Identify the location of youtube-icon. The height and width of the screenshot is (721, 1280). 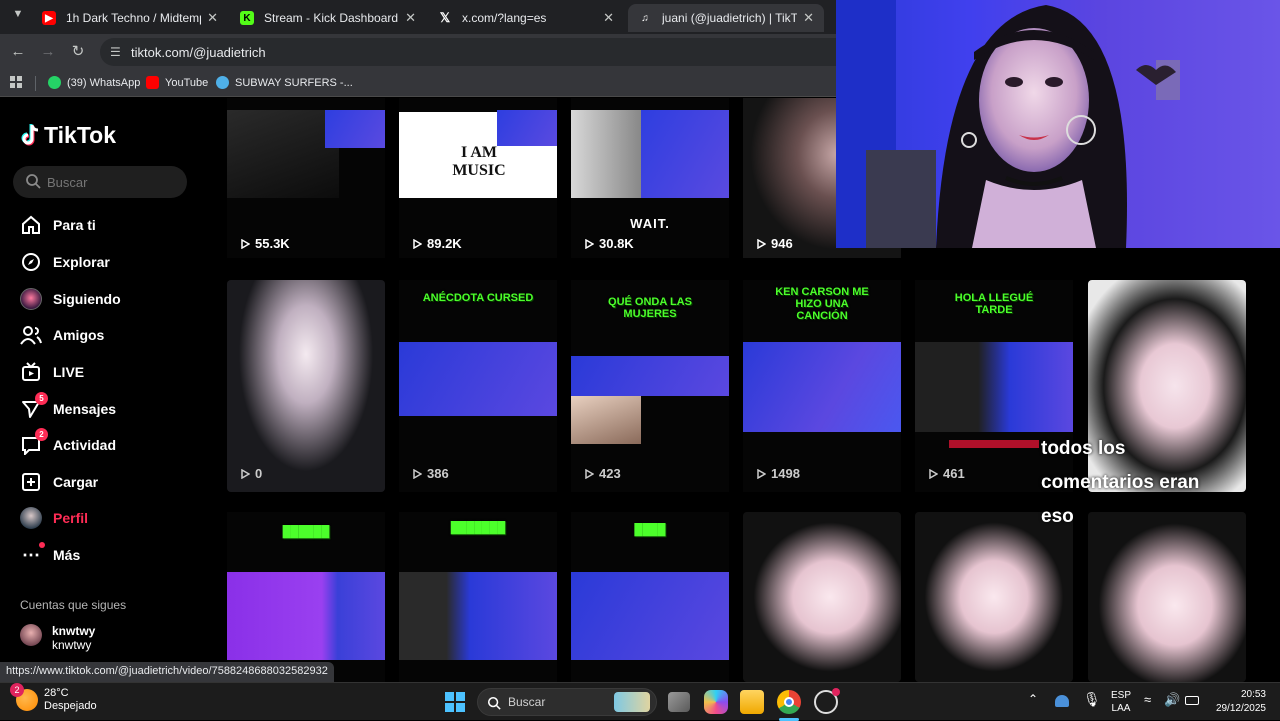
(152, 82).